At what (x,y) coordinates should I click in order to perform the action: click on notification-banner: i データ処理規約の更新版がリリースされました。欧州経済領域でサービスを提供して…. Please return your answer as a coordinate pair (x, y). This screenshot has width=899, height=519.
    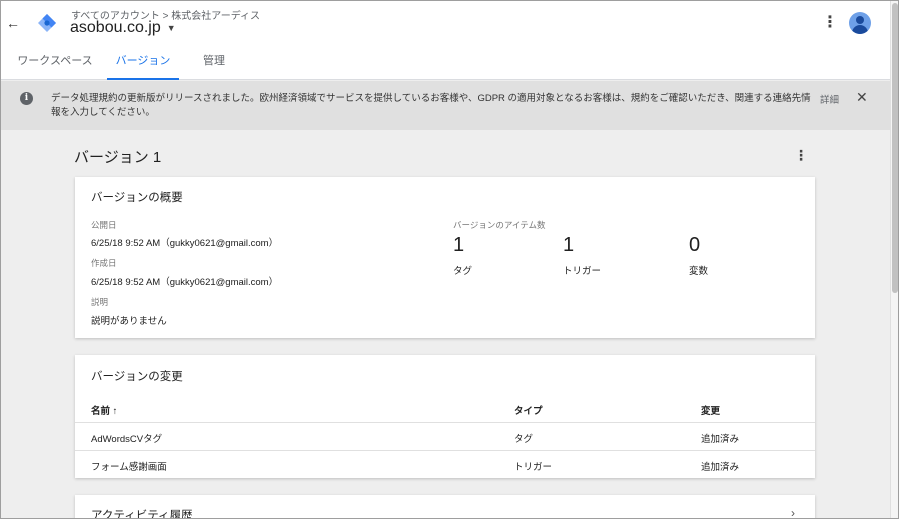
    Looking at the image, I should click on (445, 105).